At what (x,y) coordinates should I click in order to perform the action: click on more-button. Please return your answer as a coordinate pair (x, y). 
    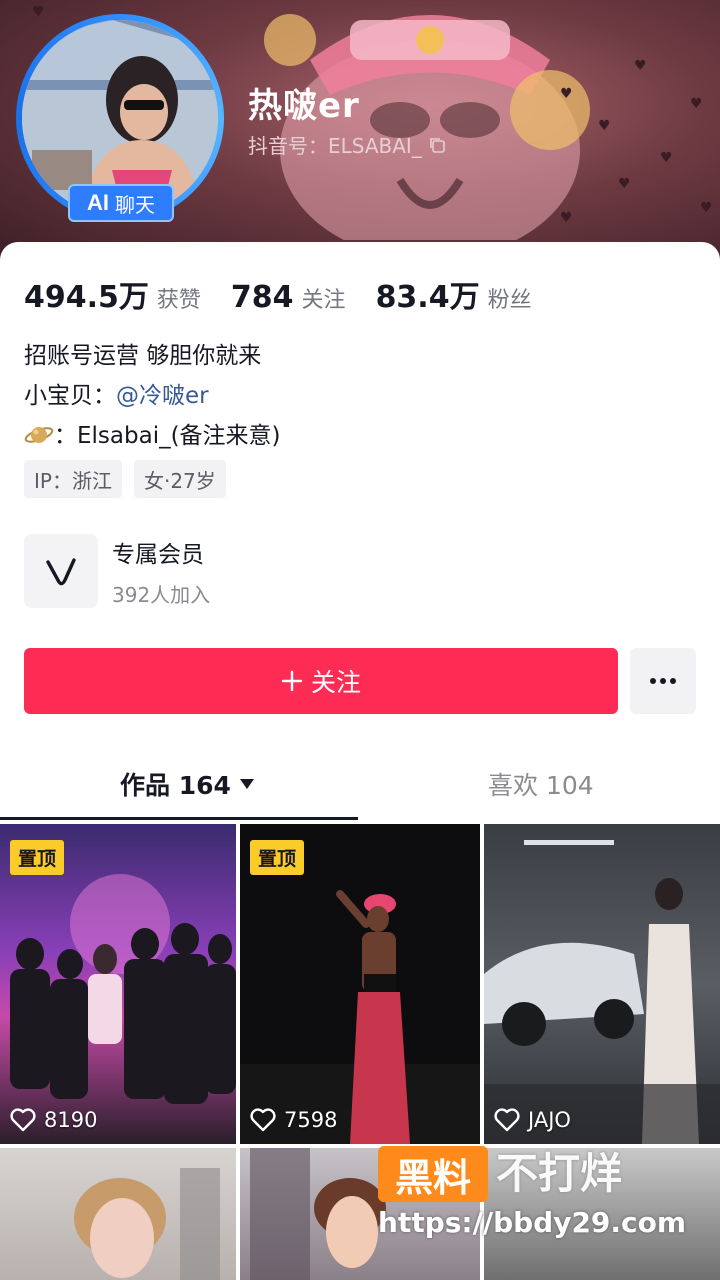
    Looking at the image, I should click on (663, 681).